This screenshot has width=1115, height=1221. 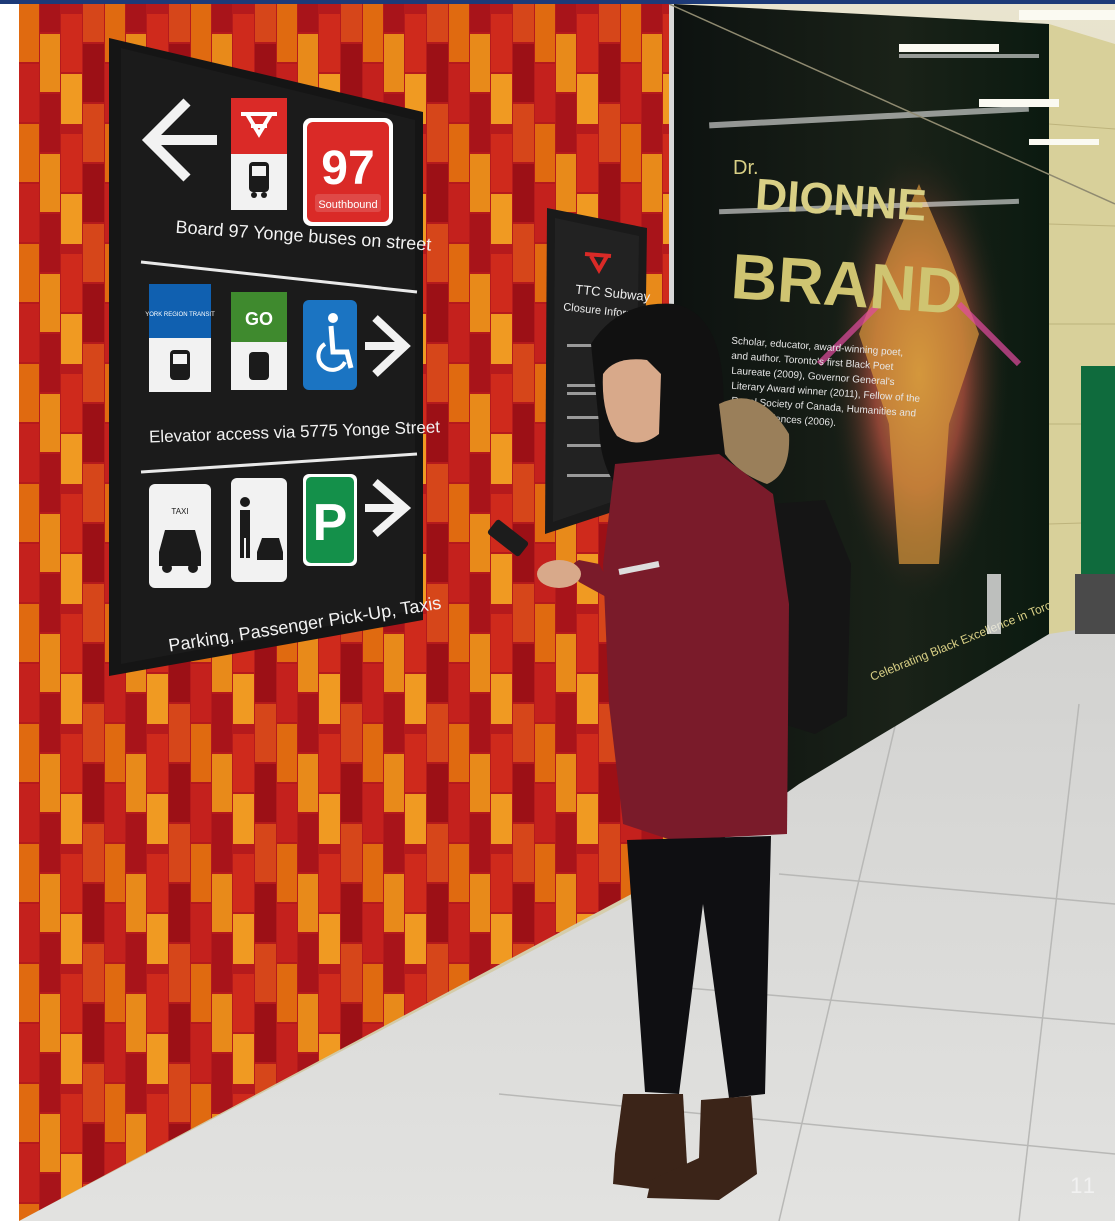 What do you see at coordinates (180, 315) in the screenshot?
I see `yrt-label: YORK REGION TRANSIT` at bounding box center [180, 315].